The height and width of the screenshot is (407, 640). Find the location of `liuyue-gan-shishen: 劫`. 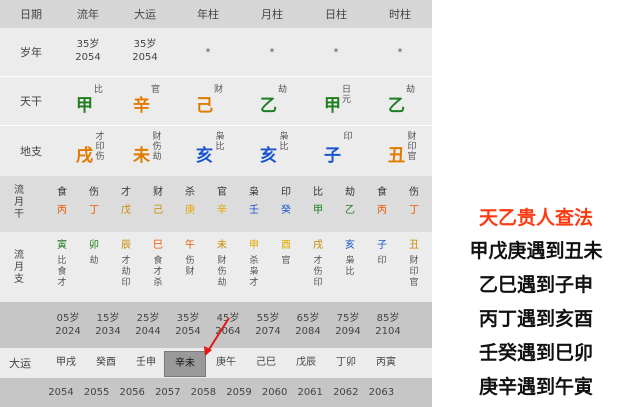

liuyue-gan-shishen: 劫 is located at coordinates (350, 192).